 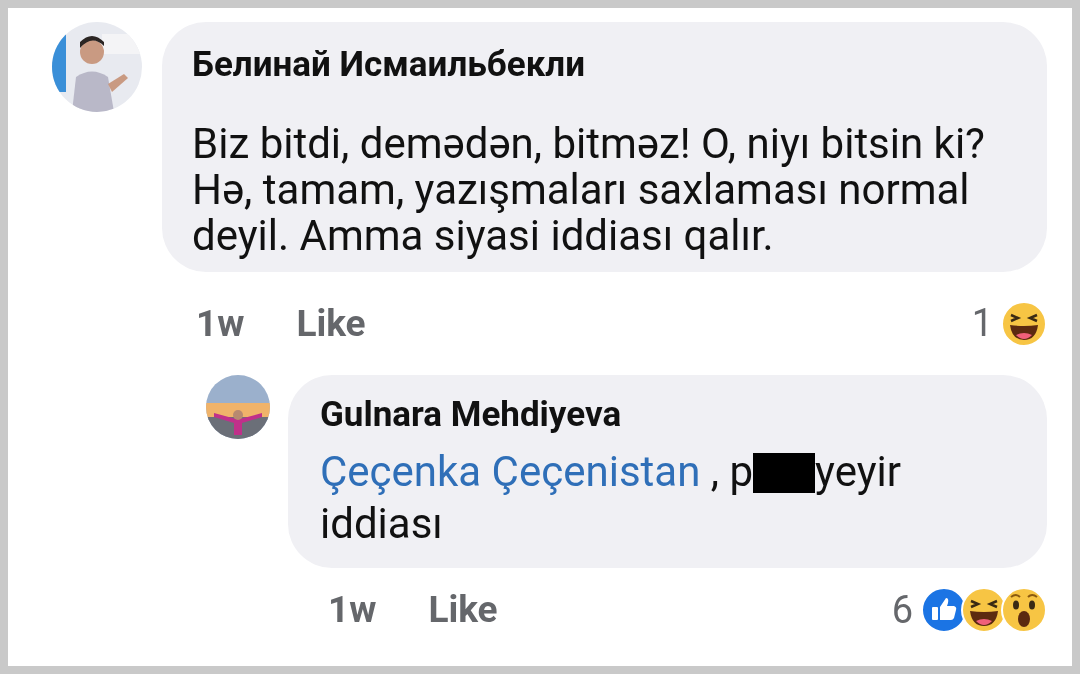 What do you see at coordinates (1024, 323) in the screenshot?
I see `laughing-emoji-icon` at bounding box center [1024, 323].